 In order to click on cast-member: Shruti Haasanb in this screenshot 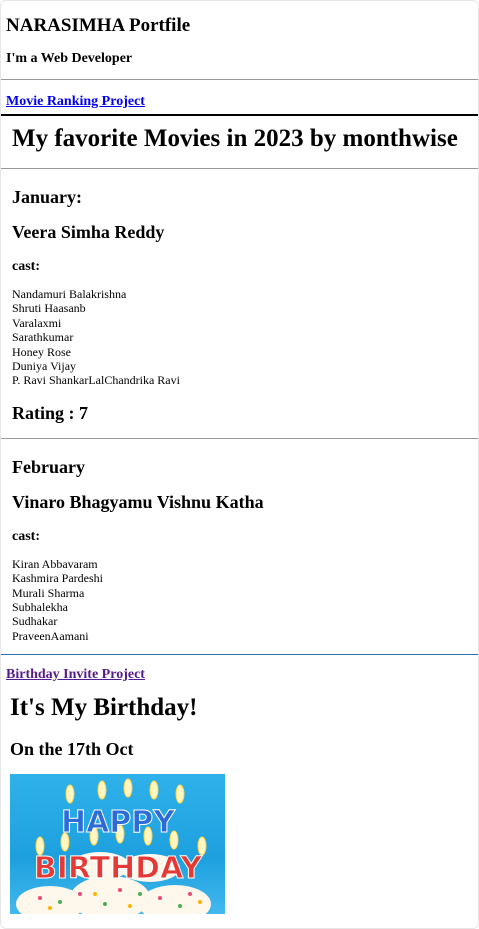, I will do `click(49, 308)`.